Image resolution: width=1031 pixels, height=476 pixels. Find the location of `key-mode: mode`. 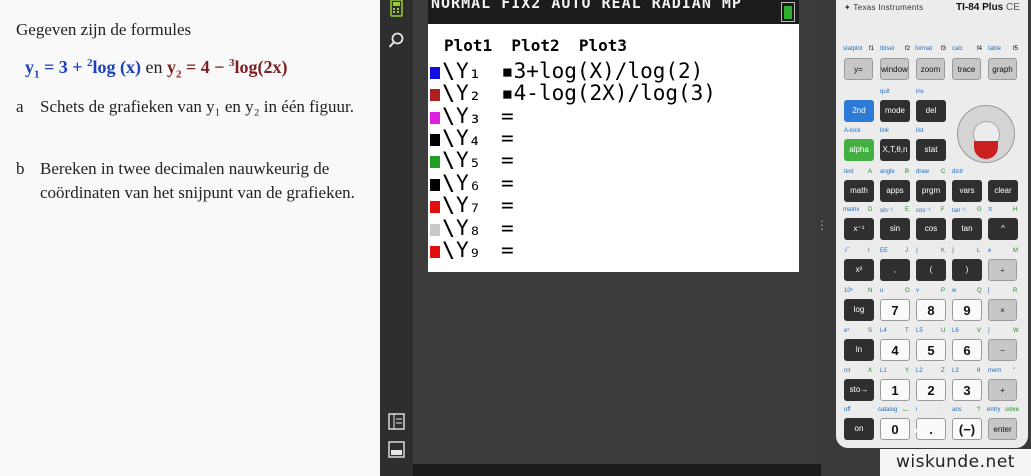

key-mode: mode is located at coordinates (895, 111).